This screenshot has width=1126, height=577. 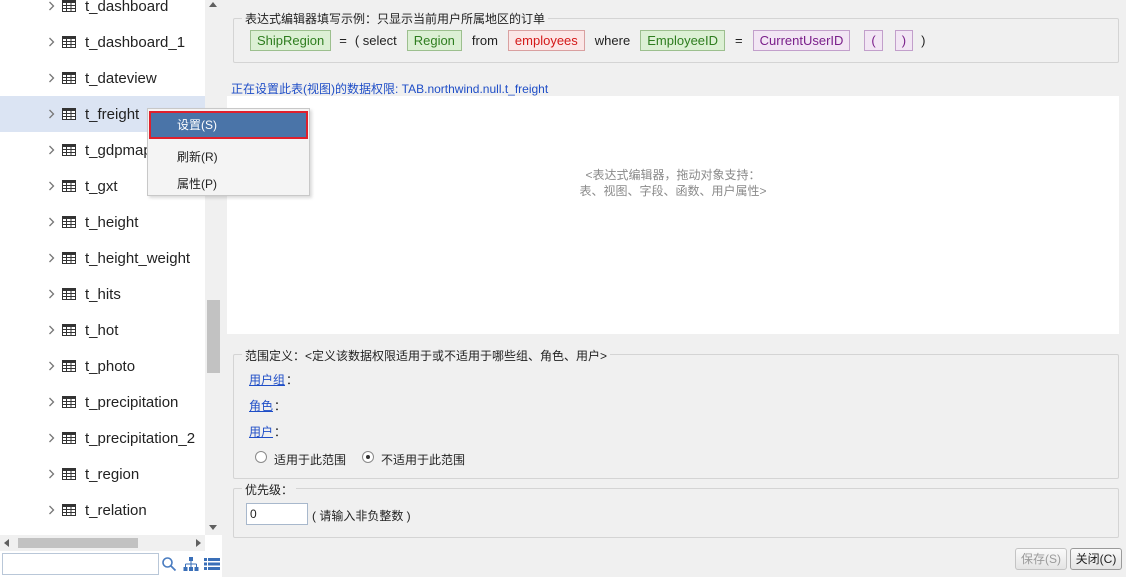 I want to click on tree-item: t_precipitation_2, so click(x=102, y=438).